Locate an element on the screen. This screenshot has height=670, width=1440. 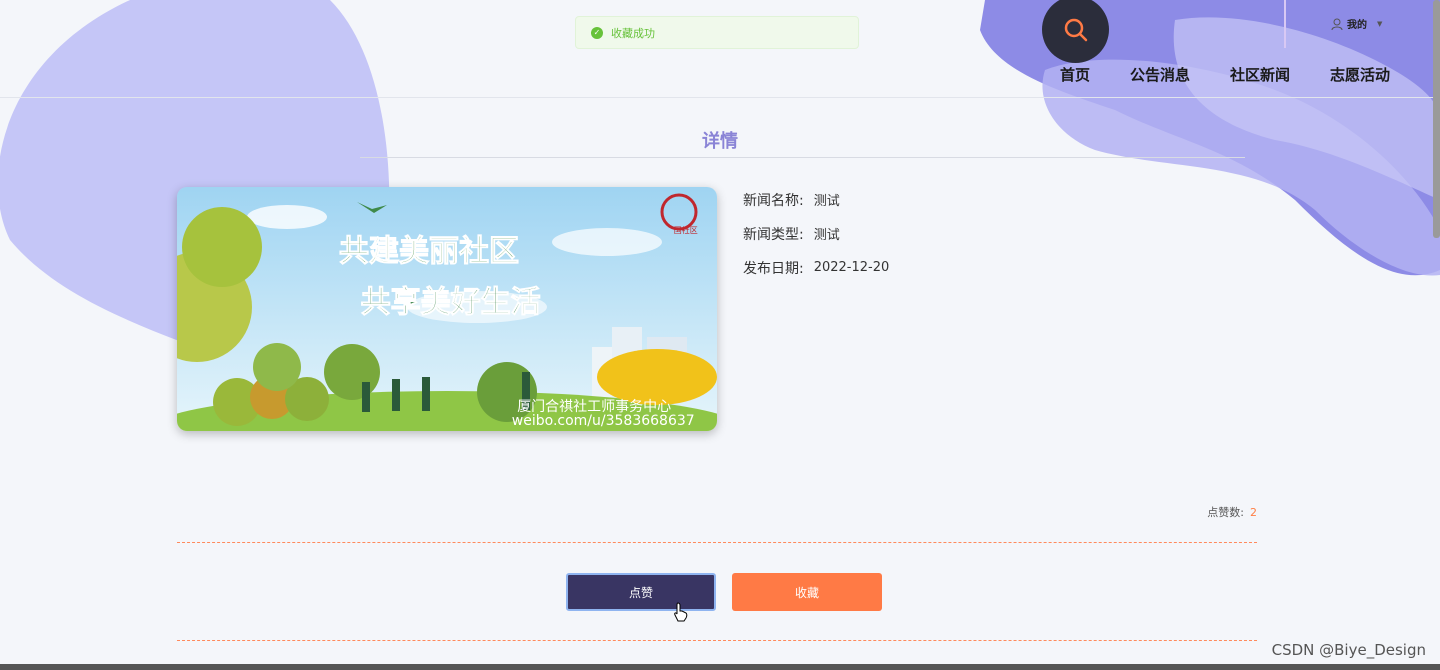
like-count-label: 点赞数: is located at coordinates (1225, 512).